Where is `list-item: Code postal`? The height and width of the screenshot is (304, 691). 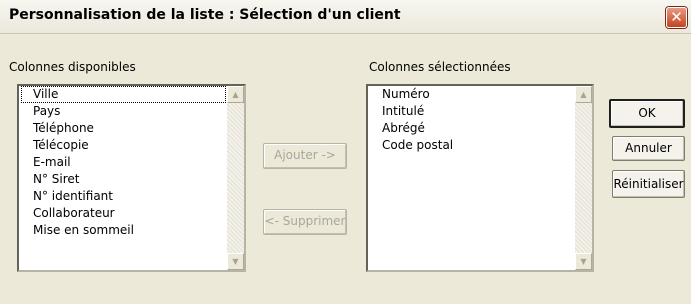 list-item: Code postal is located at coordinates (472, 145).